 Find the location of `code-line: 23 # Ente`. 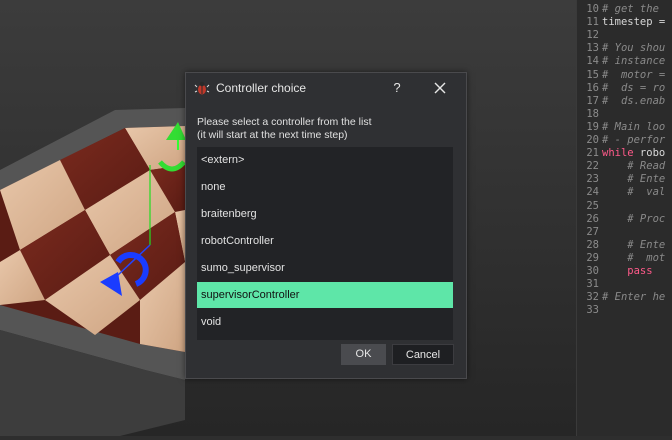

code-line: 23 # Ente is located at coordinates (621, 179).